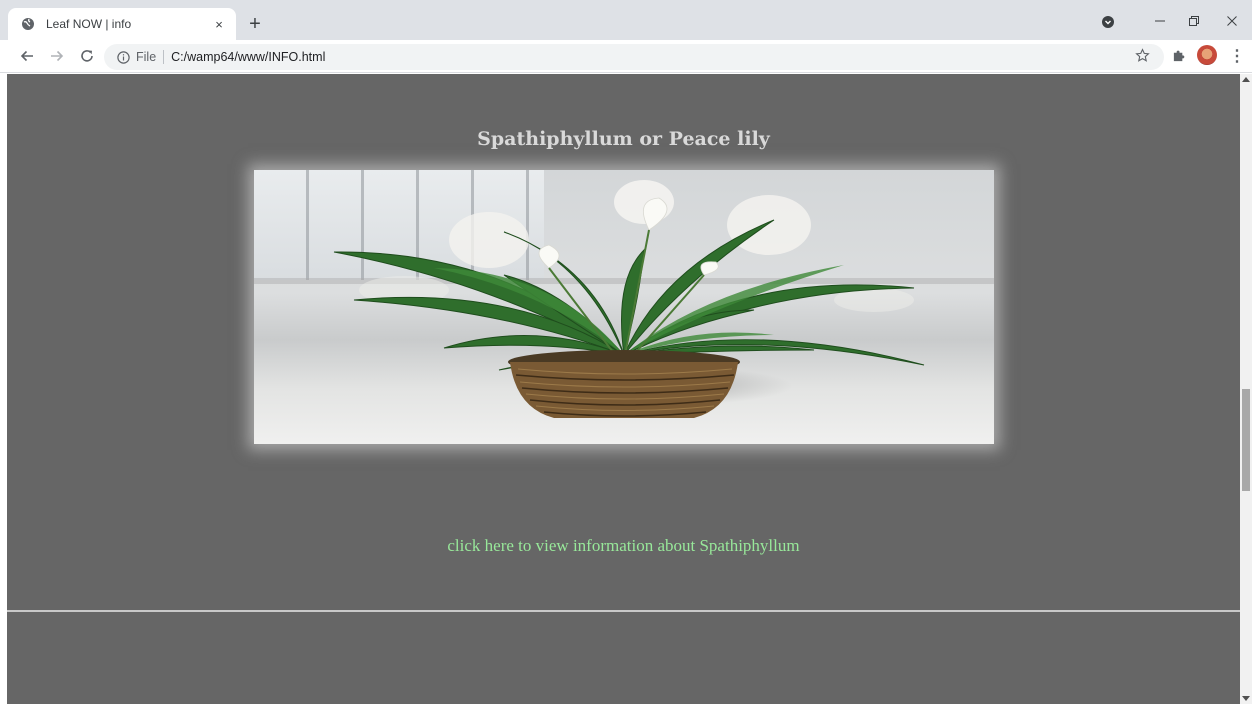 This screenshot has height=704, width=1252. I want to click on page-title: Spathiphyllum or Peace lily, so click(623, 139).